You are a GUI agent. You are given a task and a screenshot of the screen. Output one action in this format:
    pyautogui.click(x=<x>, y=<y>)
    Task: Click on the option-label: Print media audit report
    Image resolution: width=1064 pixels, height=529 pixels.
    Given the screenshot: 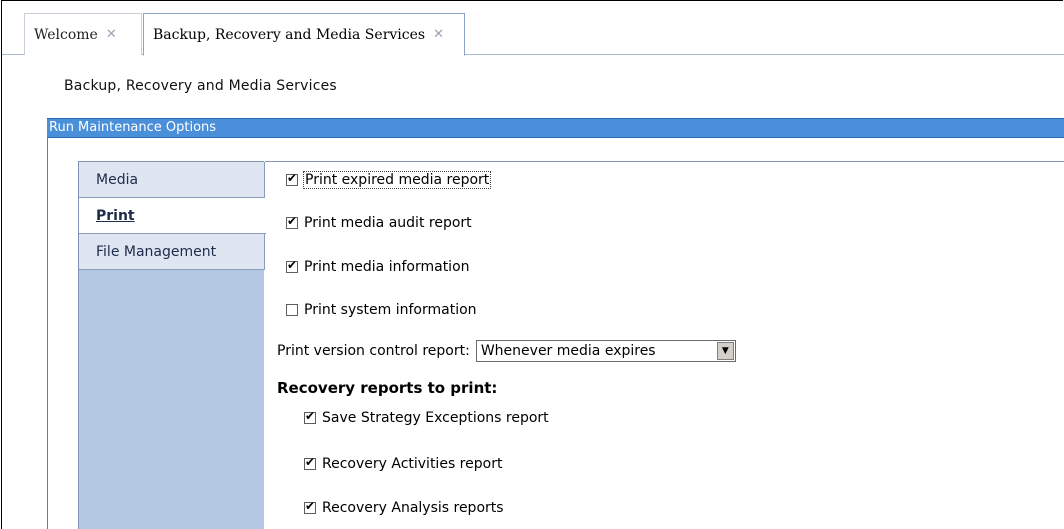 What is the action you would take?
    pyautogui.click(x=388, y=223)
    